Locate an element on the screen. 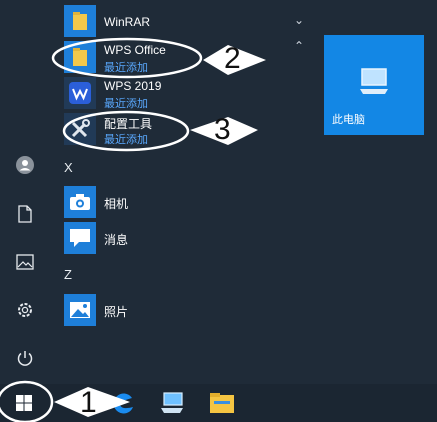 The width and height of the screenshot is (437, 422). highlight-ellipse-wps-office is located at coordinates (127, 58).